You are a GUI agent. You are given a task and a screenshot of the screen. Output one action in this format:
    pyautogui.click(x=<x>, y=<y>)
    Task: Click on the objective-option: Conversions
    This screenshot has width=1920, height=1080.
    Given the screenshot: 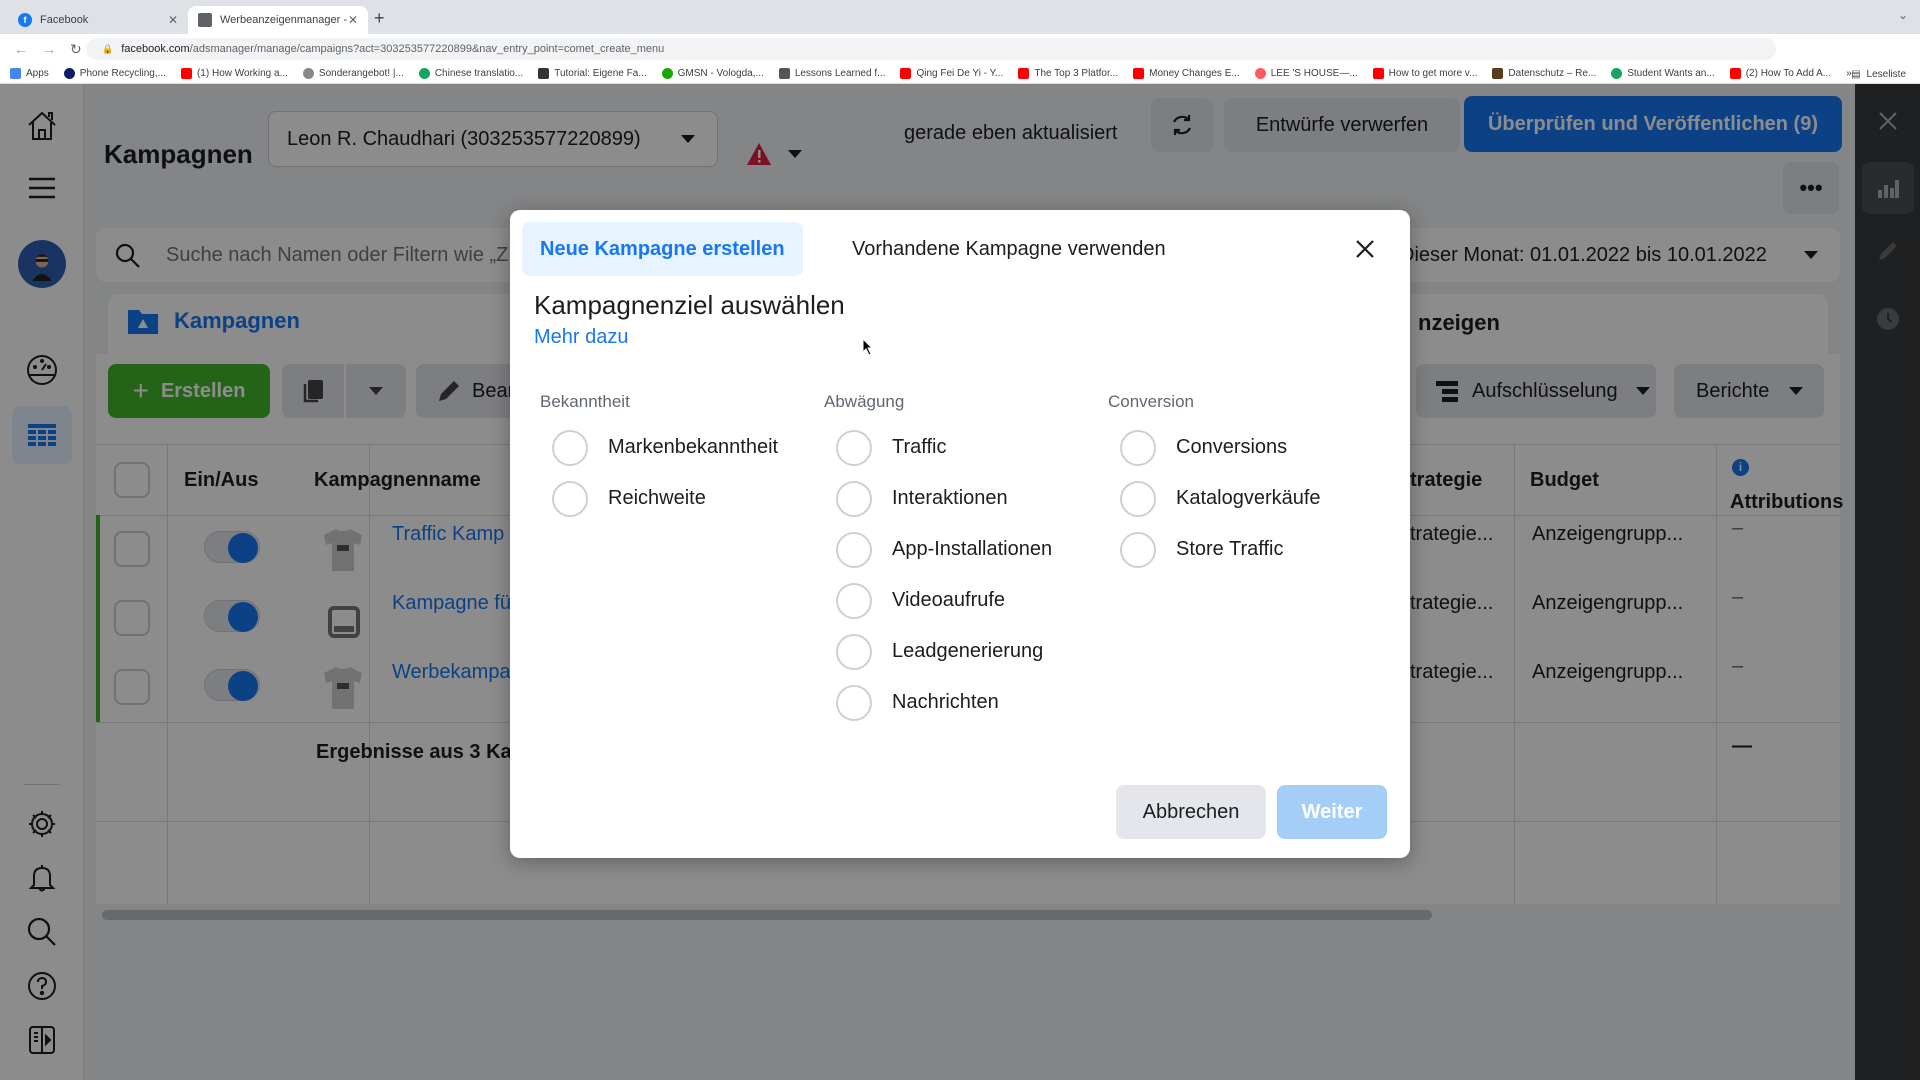 What is the action you would take?
    pyautogui.click(x=1211, y=447)
    